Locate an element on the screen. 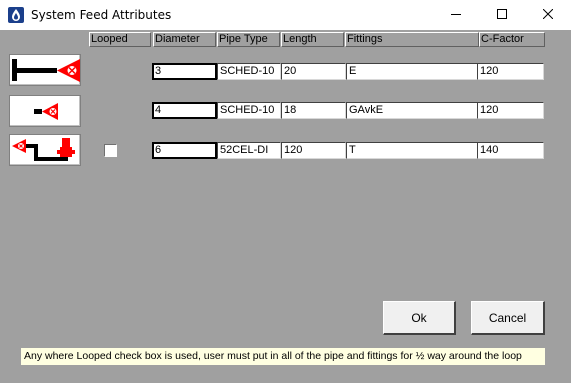  close-button is located at coordinates (548, 15).